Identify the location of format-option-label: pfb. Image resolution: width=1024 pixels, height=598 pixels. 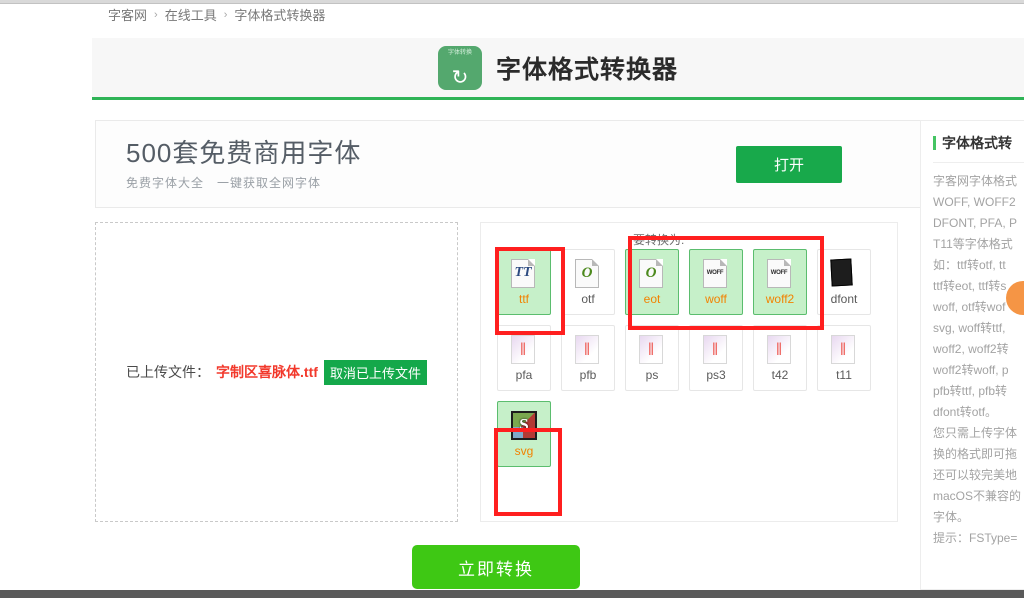
(588, 374).